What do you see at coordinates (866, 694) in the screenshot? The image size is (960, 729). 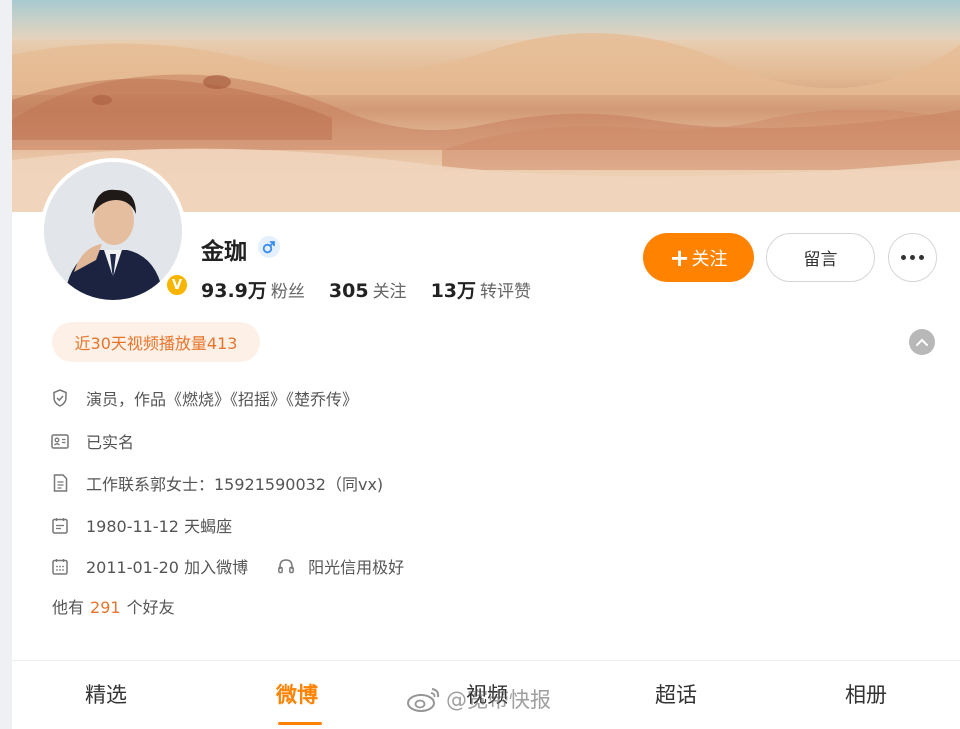 I see `tab-album: 相册` at bounding box center [866, 694].